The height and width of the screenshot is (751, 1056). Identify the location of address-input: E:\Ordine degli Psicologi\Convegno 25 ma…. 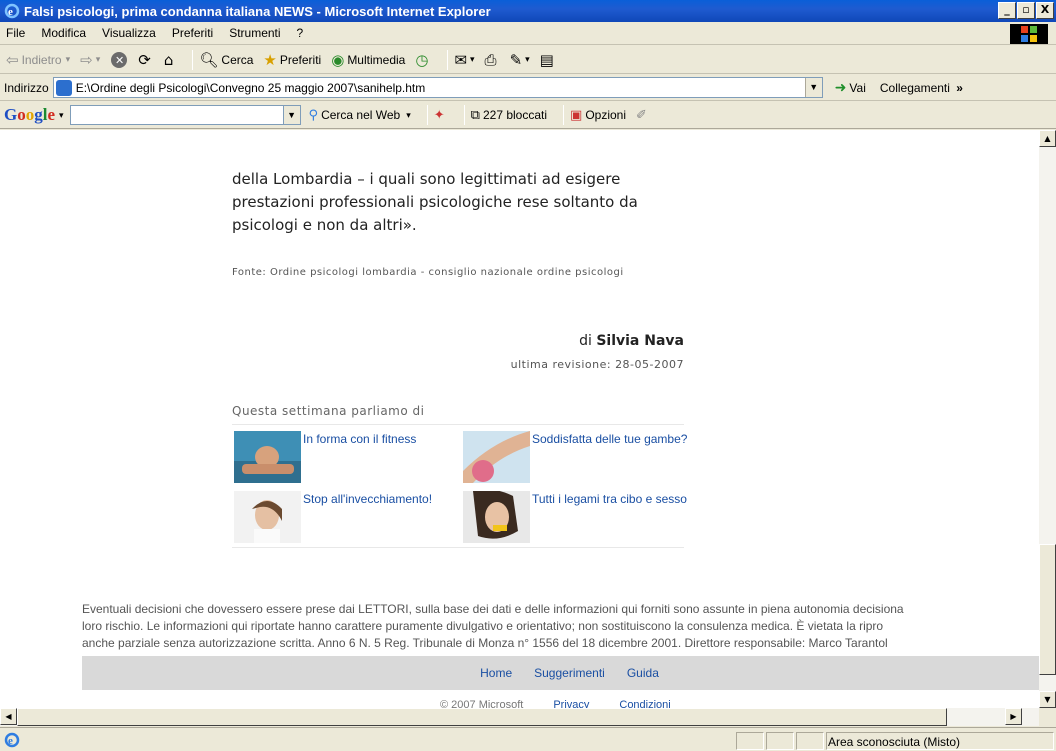
(437, 87).